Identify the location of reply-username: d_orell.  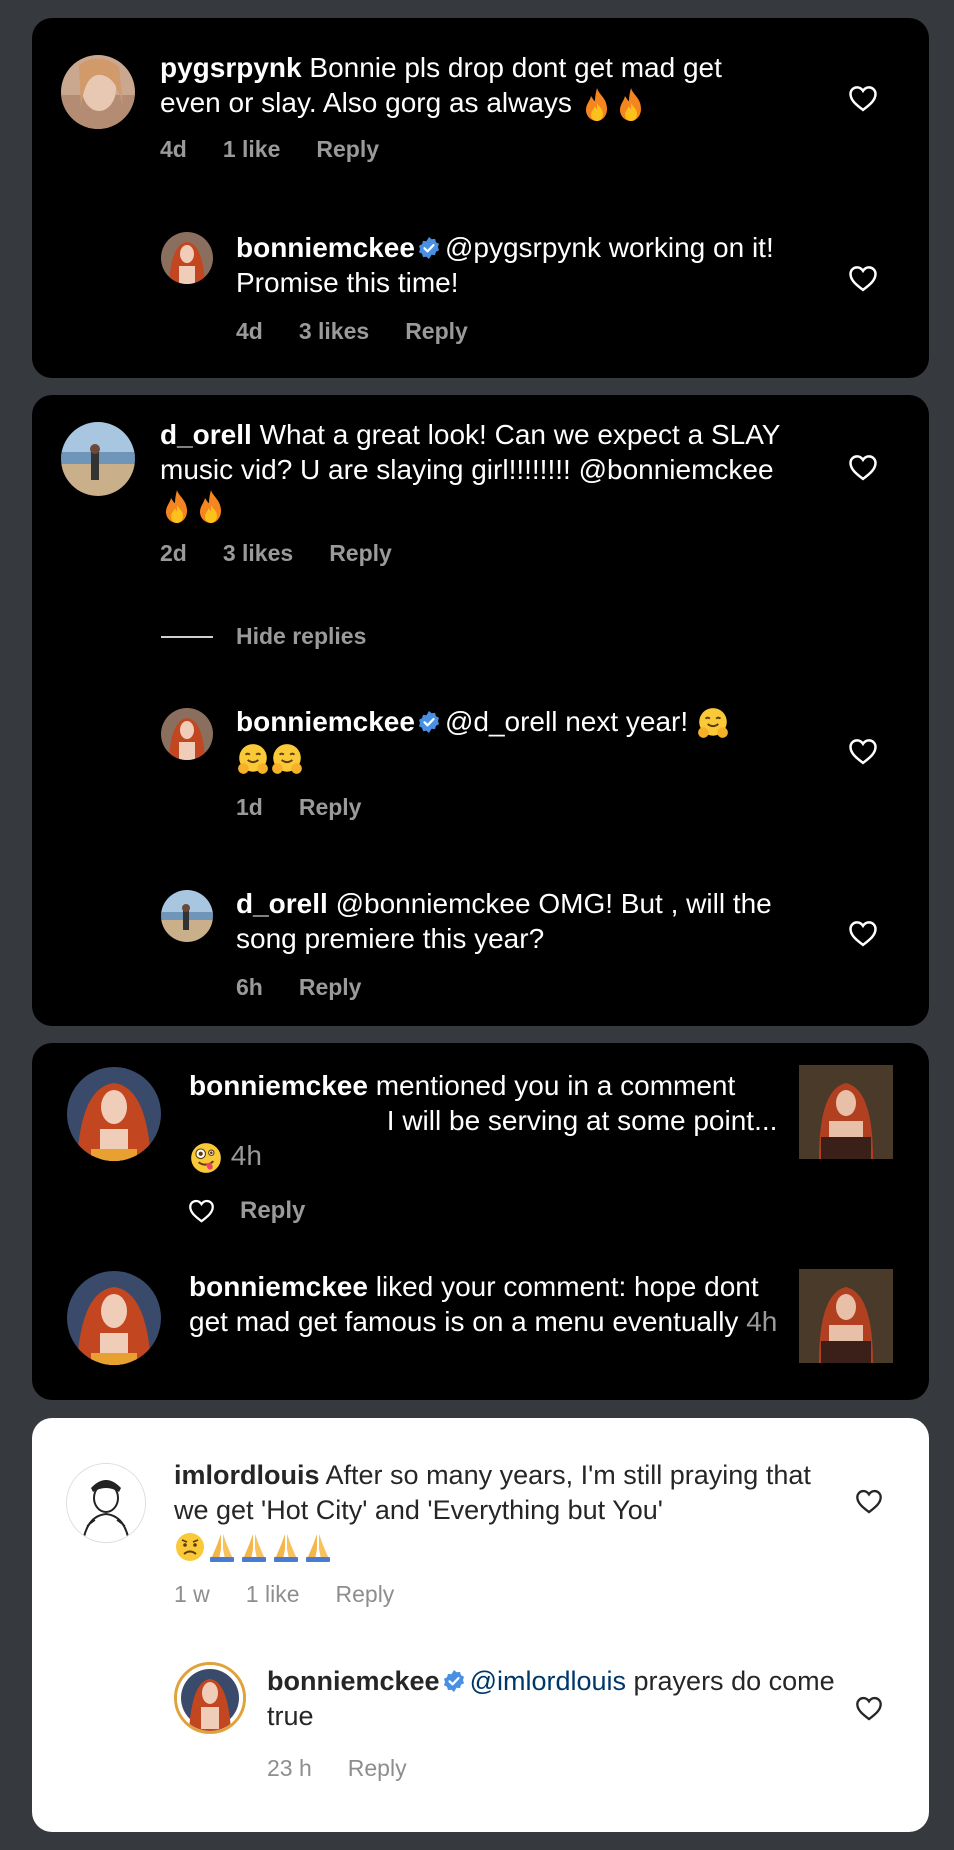
(282, 903).